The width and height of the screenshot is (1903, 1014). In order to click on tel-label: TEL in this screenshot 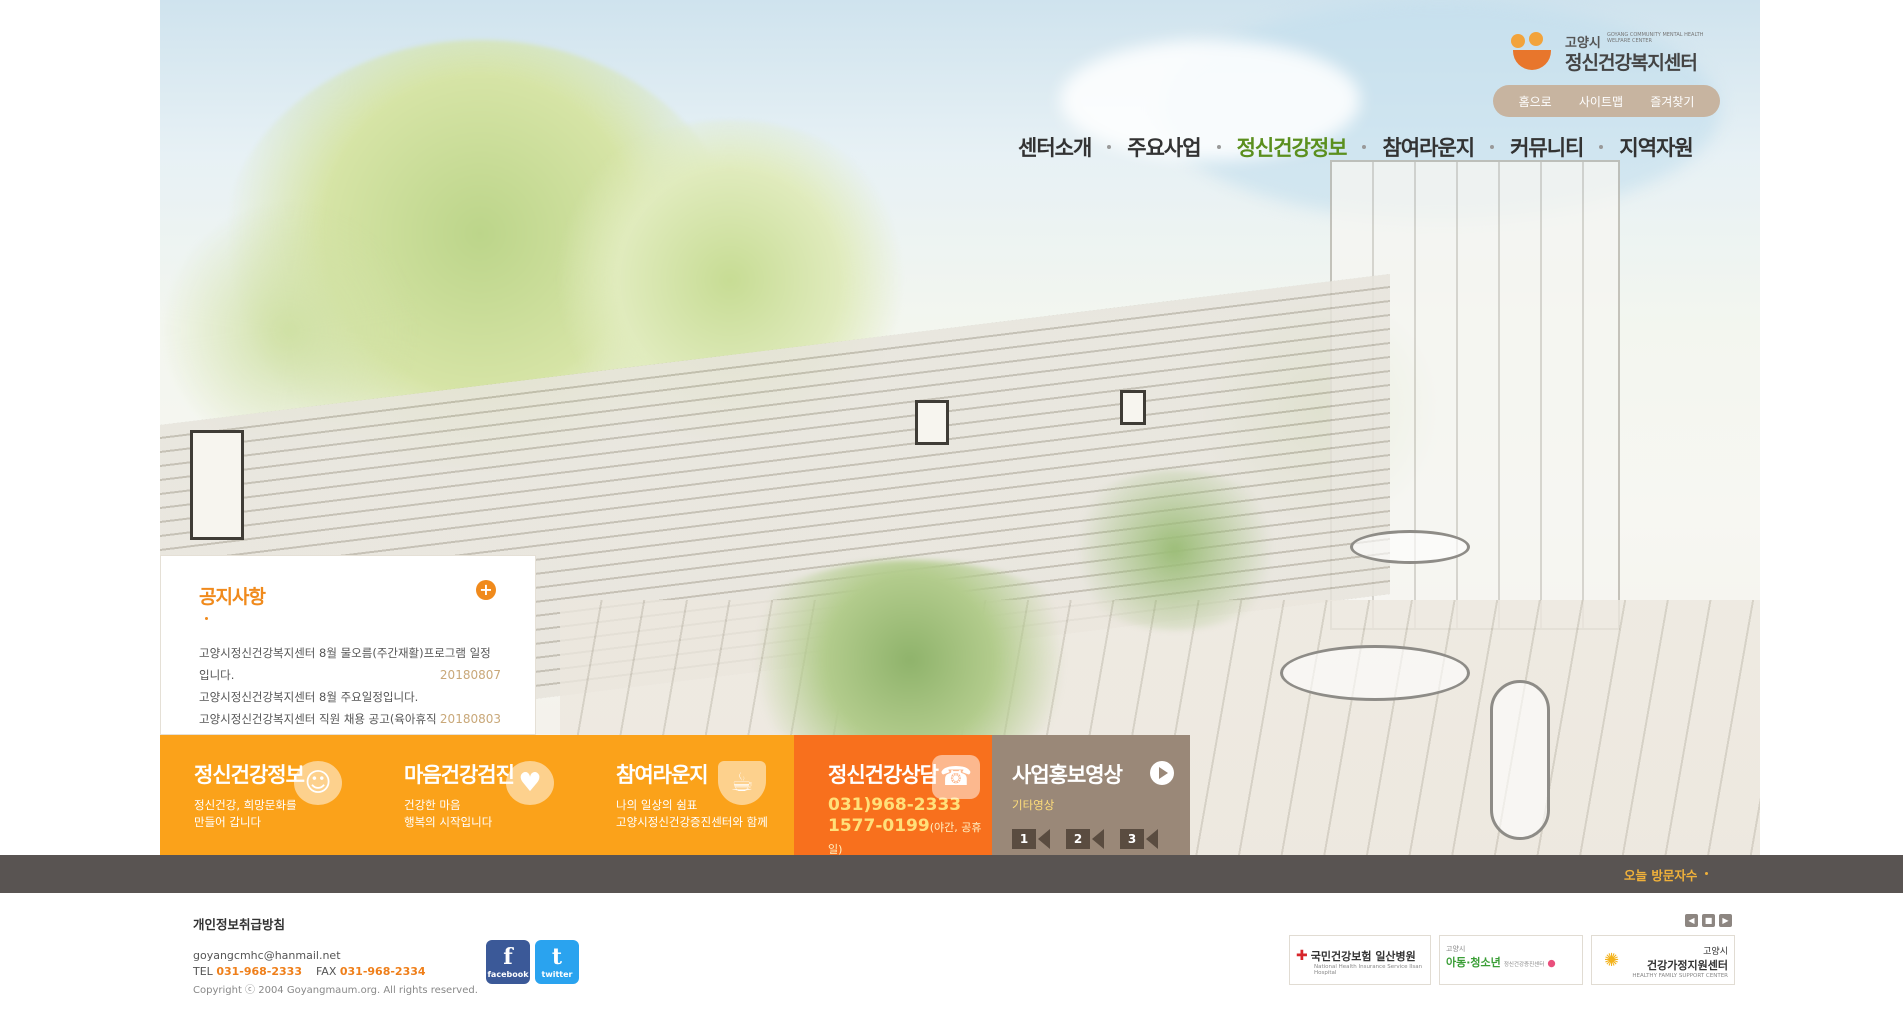, I will do `click(203, 971)`.